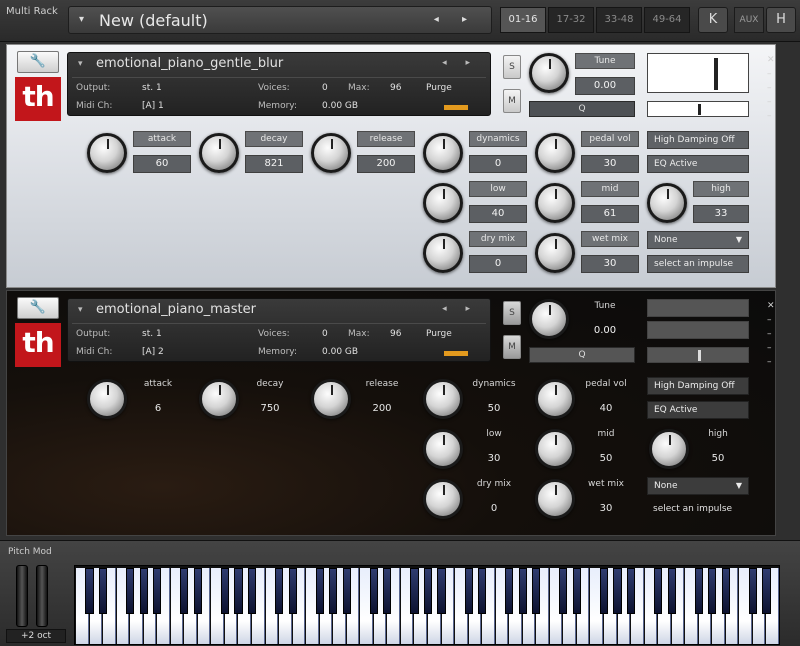  What do you see at coordinates (189, 63) in the screenshot?
I see `instrument-name: emotional_piano_gentle_blur` at bounding box center [189, 63].